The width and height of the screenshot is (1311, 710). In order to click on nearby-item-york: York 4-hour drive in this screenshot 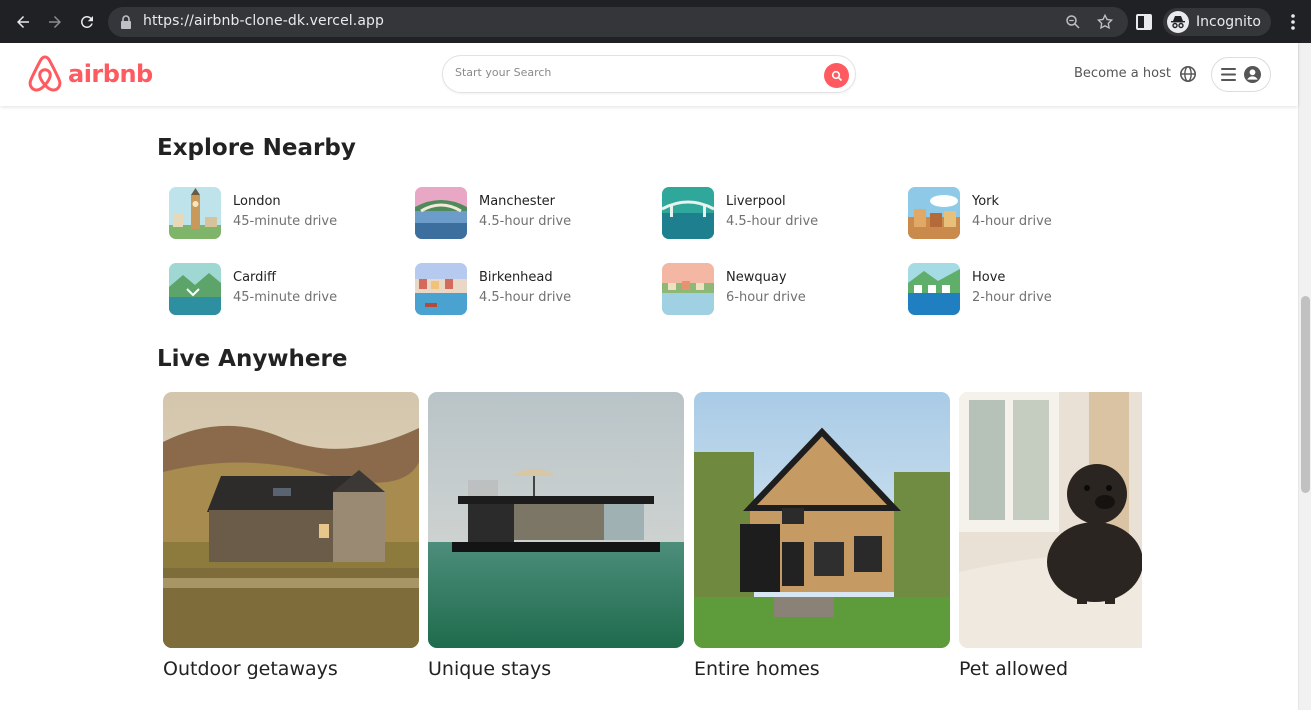, I will do `click(1023, 213)`.